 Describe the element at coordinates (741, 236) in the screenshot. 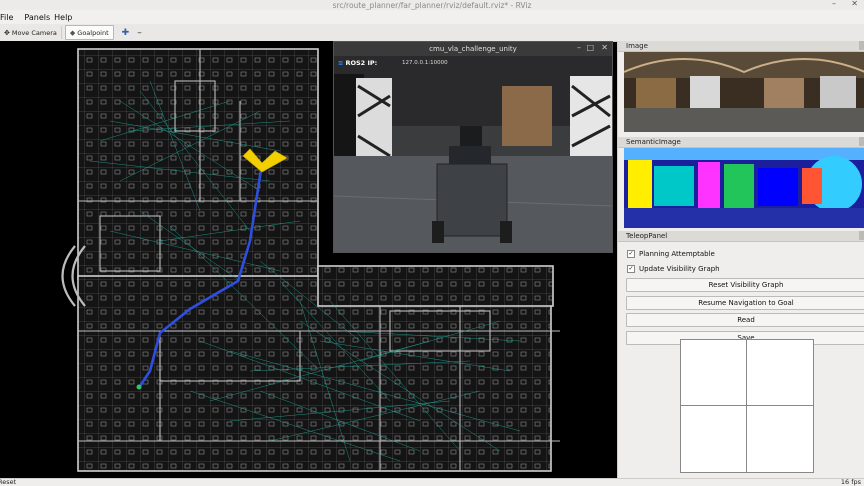

I see `teleop-panel-header: TeleopPanel` at that location.